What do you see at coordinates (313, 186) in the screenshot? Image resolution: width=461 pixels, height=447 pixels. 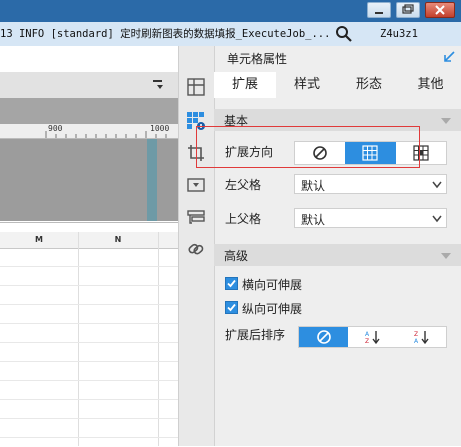 I see `left-parent-value: 默认` at bounding box center [313, 186].